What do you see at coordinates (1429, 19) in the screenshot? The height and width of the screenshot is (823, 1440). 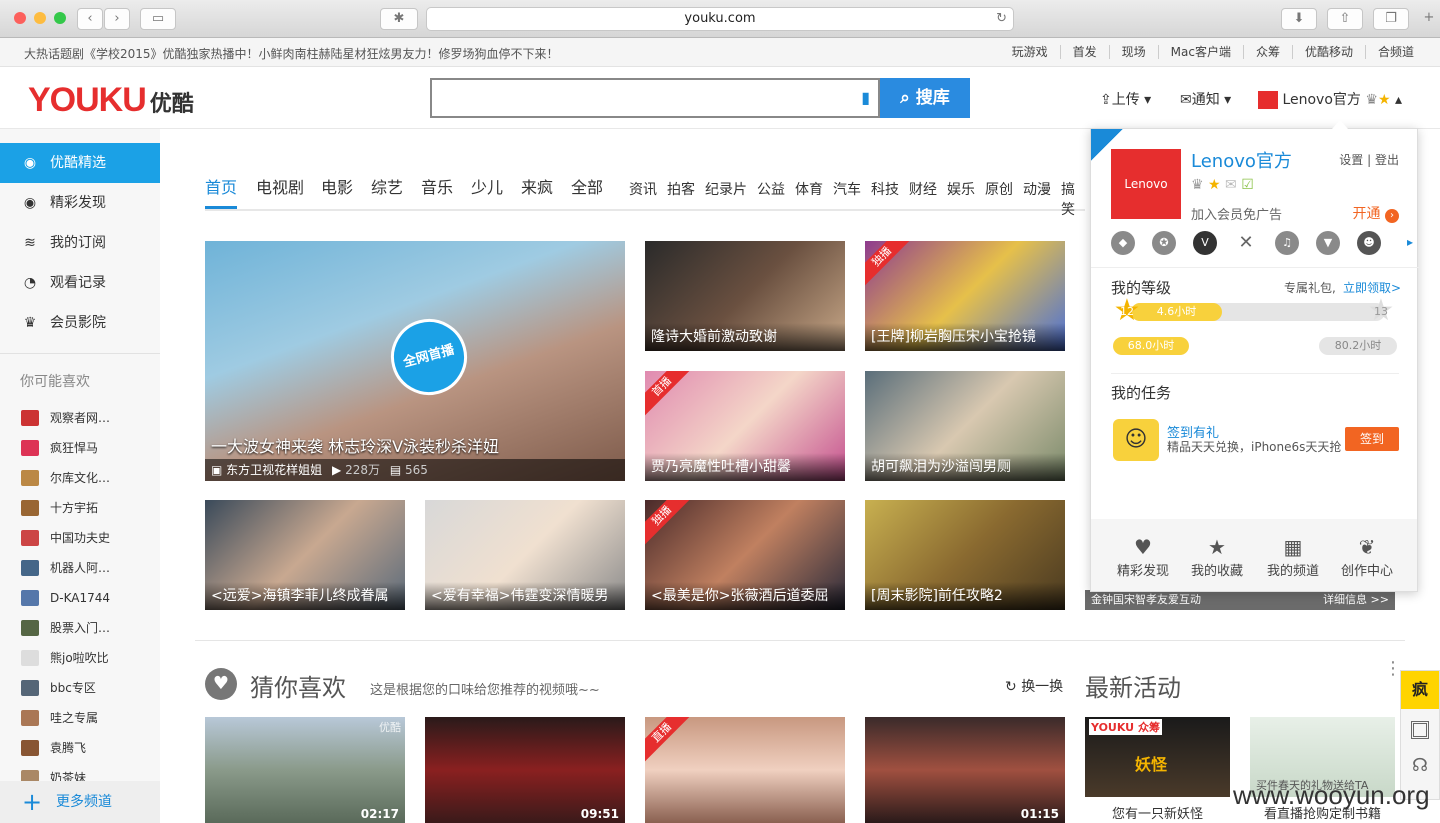 I see `new-tab-button: +` at bounding box center [1429, 19].